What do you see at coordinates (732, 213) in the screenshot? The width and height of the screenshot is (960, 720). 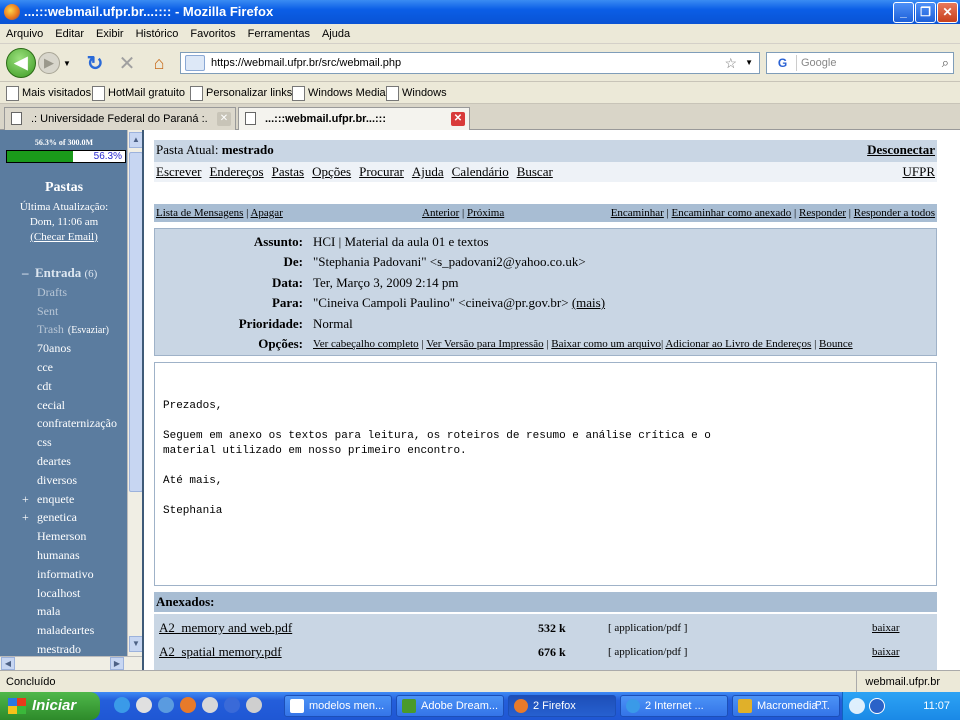 I see `forward-as-attachment-link: Encaminhar como anexado` at bounding box center [732, 213].